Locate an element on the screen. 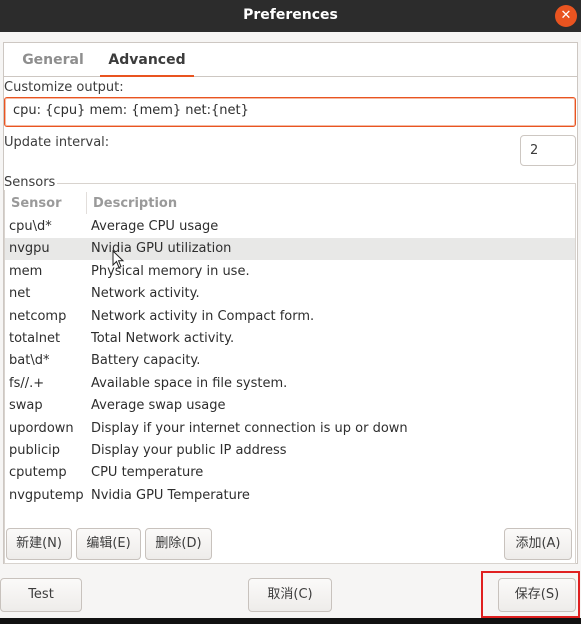 Image resolution: width=581 pixels, height=624 pixels. column-header-sensor: Sensor is located at coordinates (36, 203).